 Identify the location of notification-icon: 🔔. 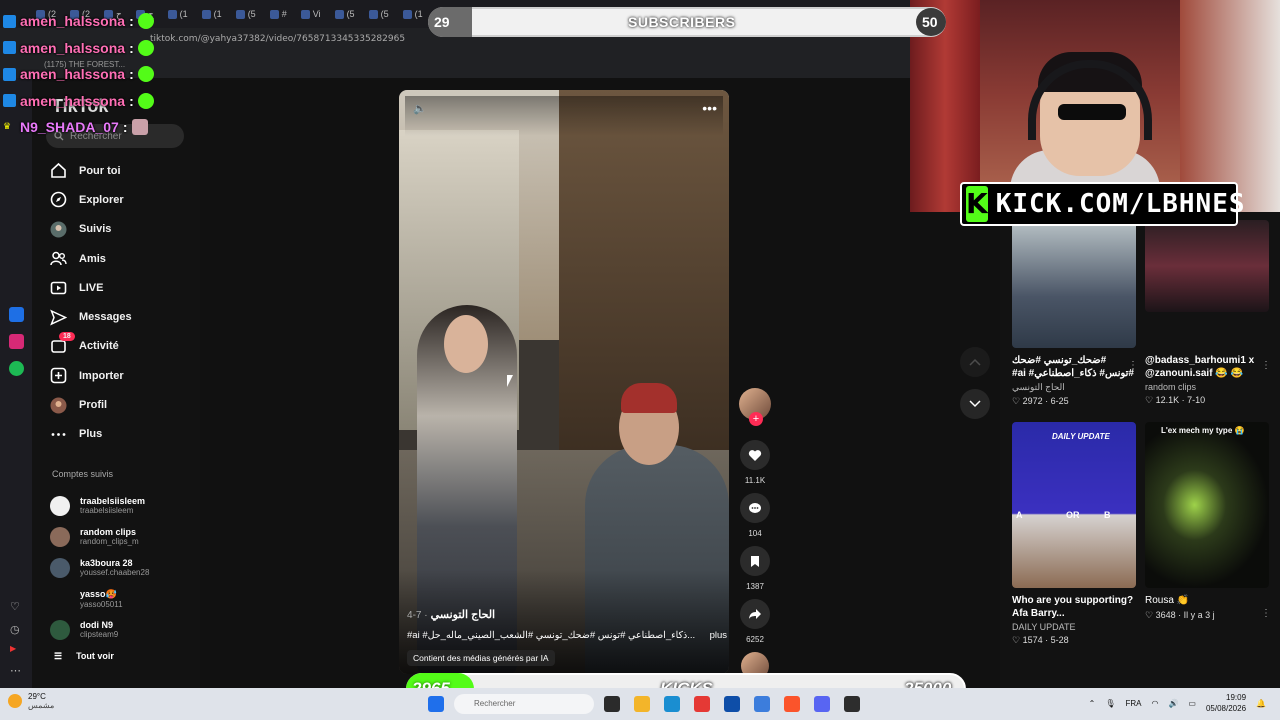
(1261, 703).